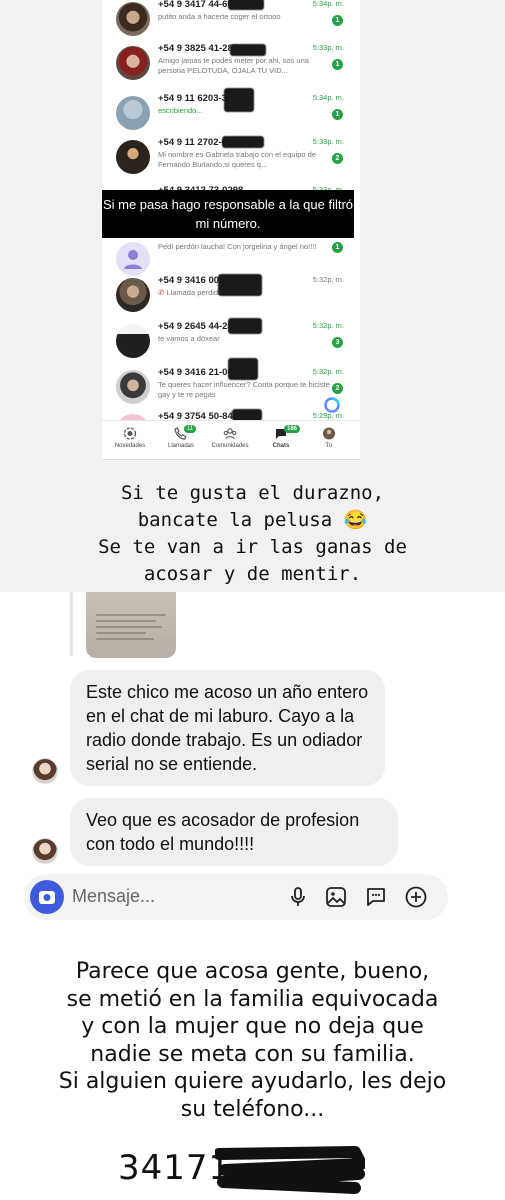 This screenshot has width=505, height=1200. Describe the element at coordinates (252, 1054) in the screenshot. I see `bottom-caption-line: nadie se meta con su familia.` at that location.